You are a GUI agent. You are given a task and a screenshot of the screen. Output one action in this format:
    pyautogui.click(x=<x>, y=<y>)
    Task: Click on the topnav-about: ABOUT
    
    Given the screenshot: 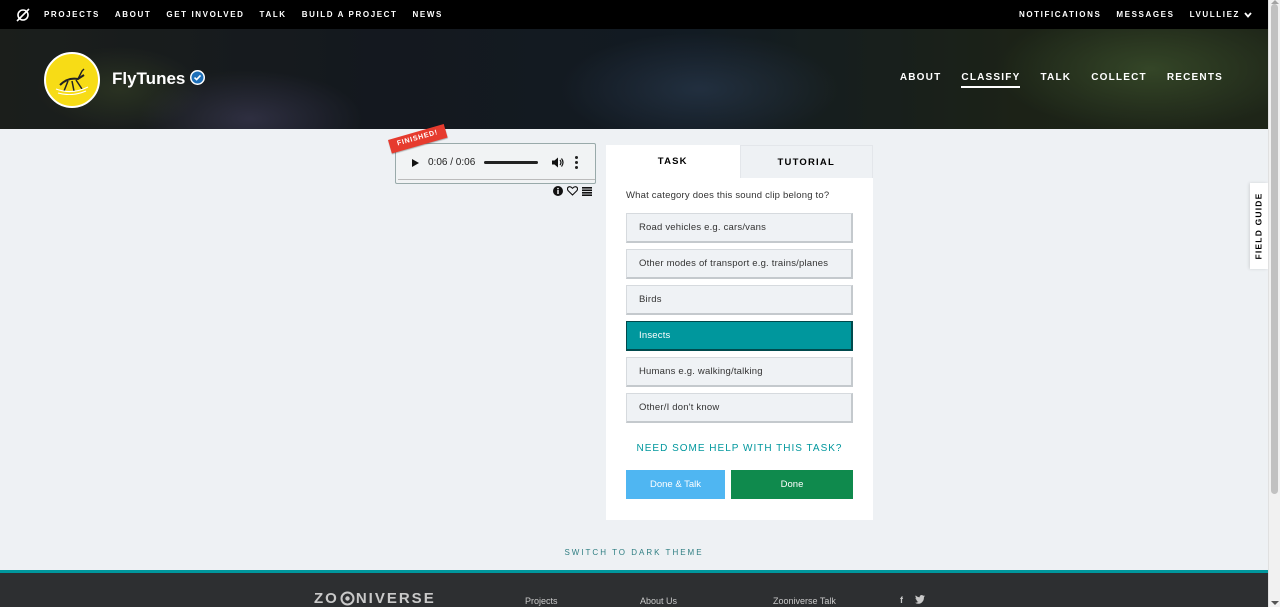 What is the action you would take?
    pyautogui.click(x=133, y=14)
    